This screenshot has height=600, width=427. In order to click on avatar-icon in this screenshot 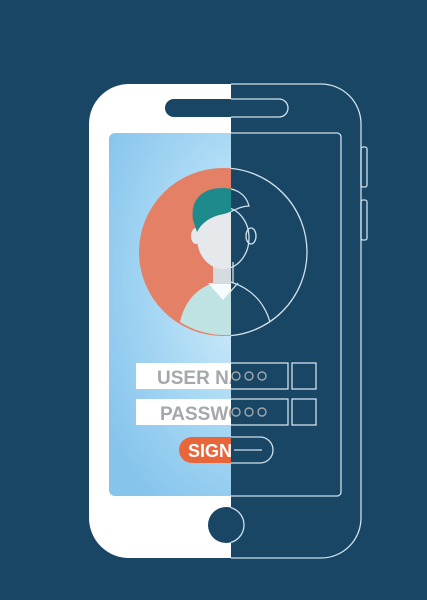, I will do `click(185, 252)`.